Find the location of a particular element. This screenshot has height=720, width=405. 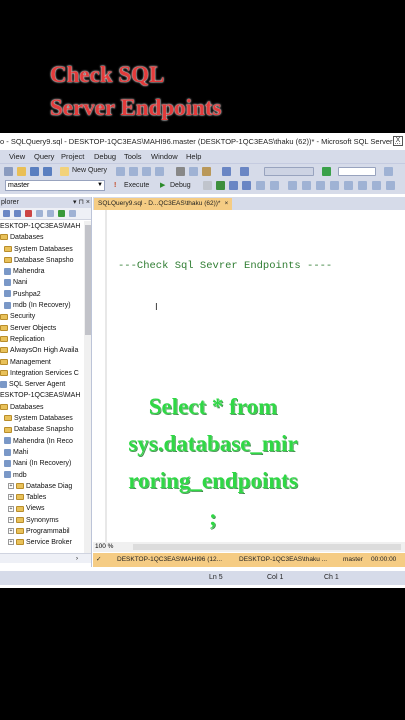

connect-icon is located at coordinates (6, 213).